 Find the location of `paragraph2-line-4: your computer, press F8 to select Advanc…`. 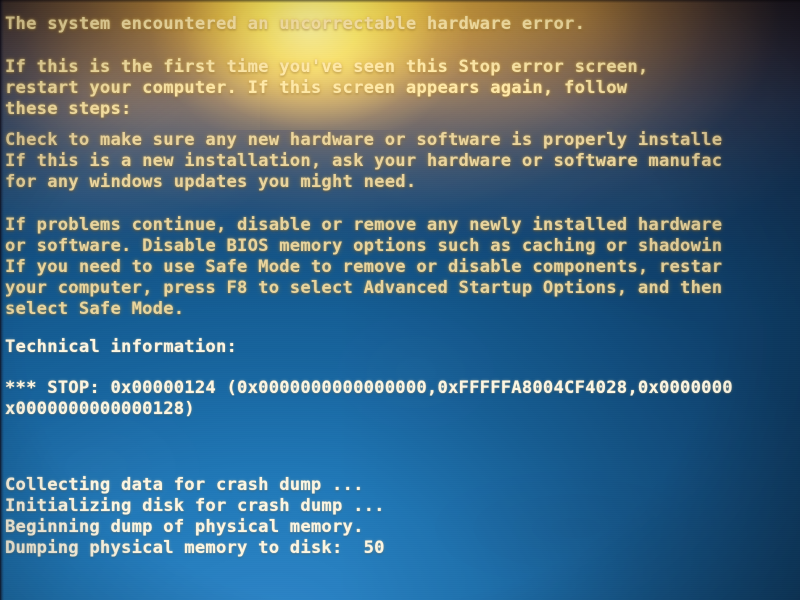

paragraph2-line-4: your computer, press F8 to select Advanc… is located at coordinates (364, 288).